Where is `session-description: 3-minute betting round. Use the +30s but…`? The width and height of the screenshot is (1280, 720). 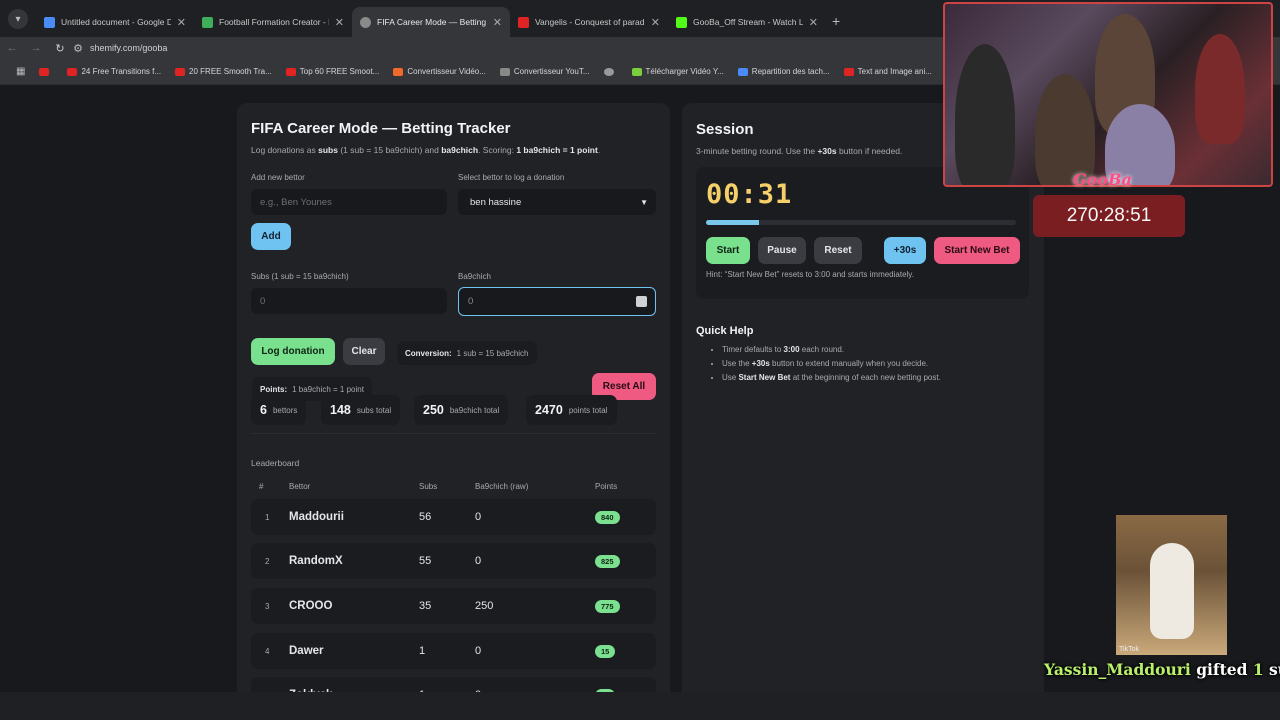 session-description: 3-minute betting round. Use the +30s but… is located at coordinates (799, 151).